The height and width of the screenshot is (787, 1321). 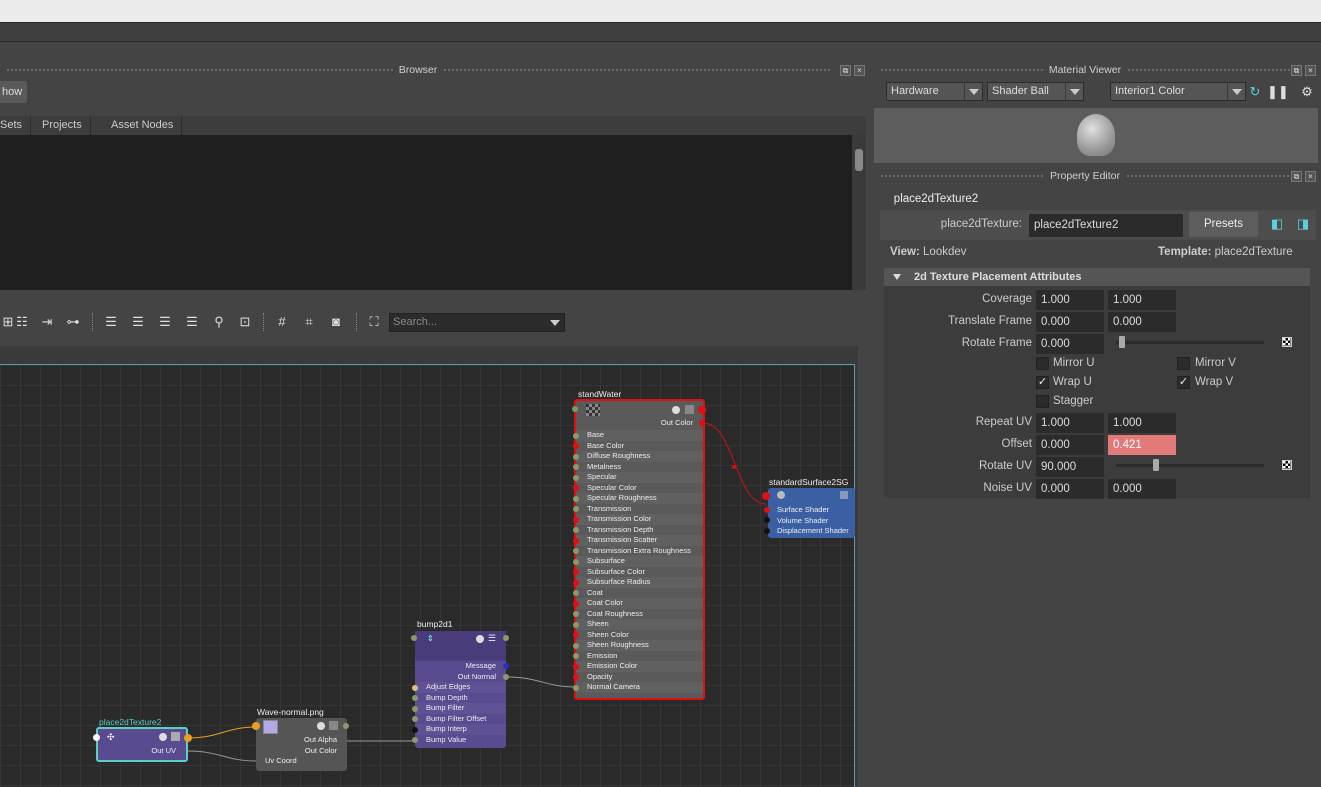 I want to click on frame-selected-icon: ⊡, so click(x=245, y=322).